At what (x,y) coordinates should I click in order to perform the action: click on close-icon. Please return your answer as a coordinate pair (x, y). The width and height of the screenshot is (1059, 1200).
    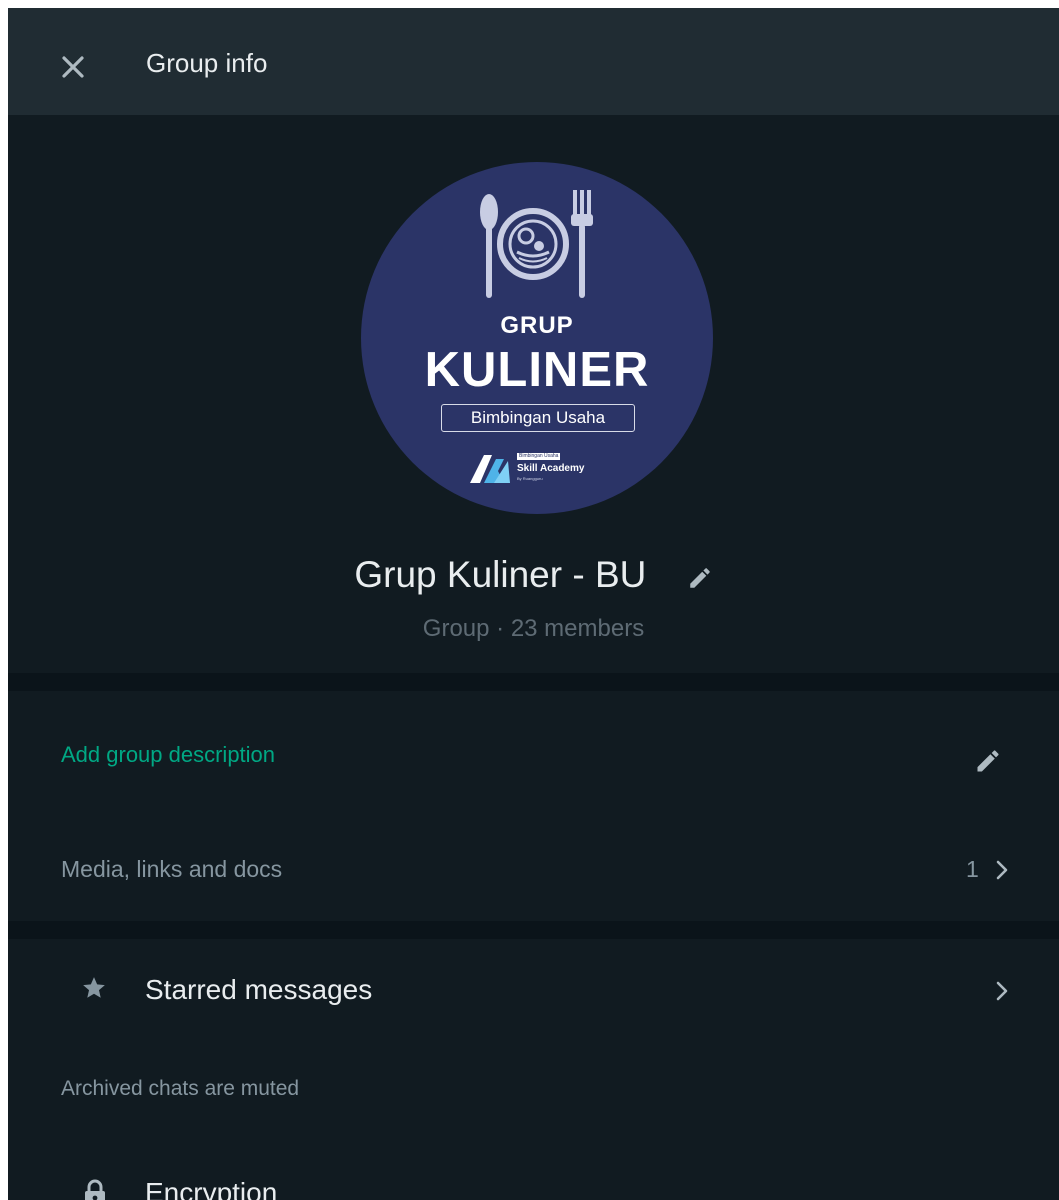
    Looking at the image, I should click on (73, 67).